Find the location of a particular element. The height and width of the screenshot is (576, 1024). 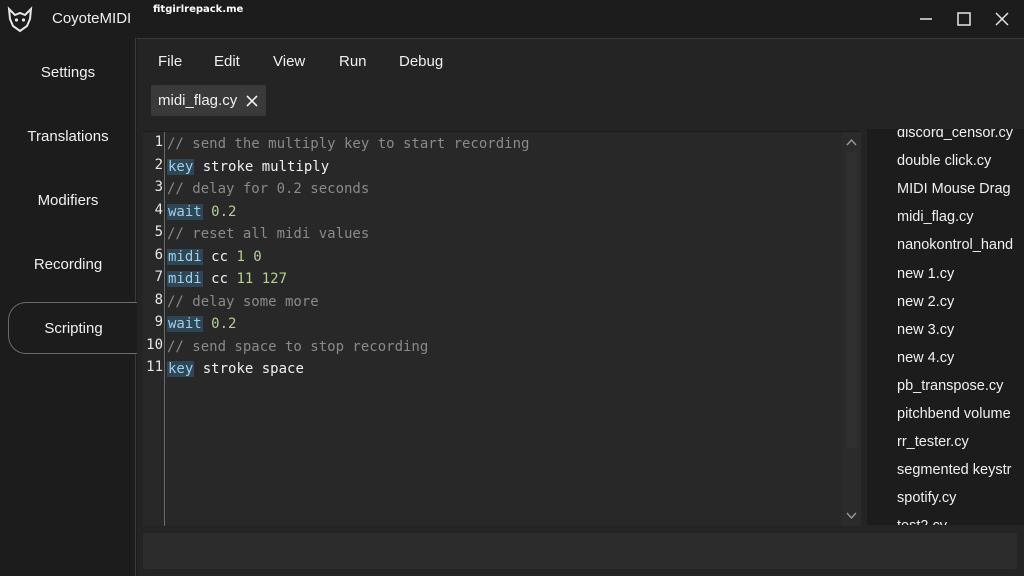

menu-file: File is located at coordinates (170, 61).